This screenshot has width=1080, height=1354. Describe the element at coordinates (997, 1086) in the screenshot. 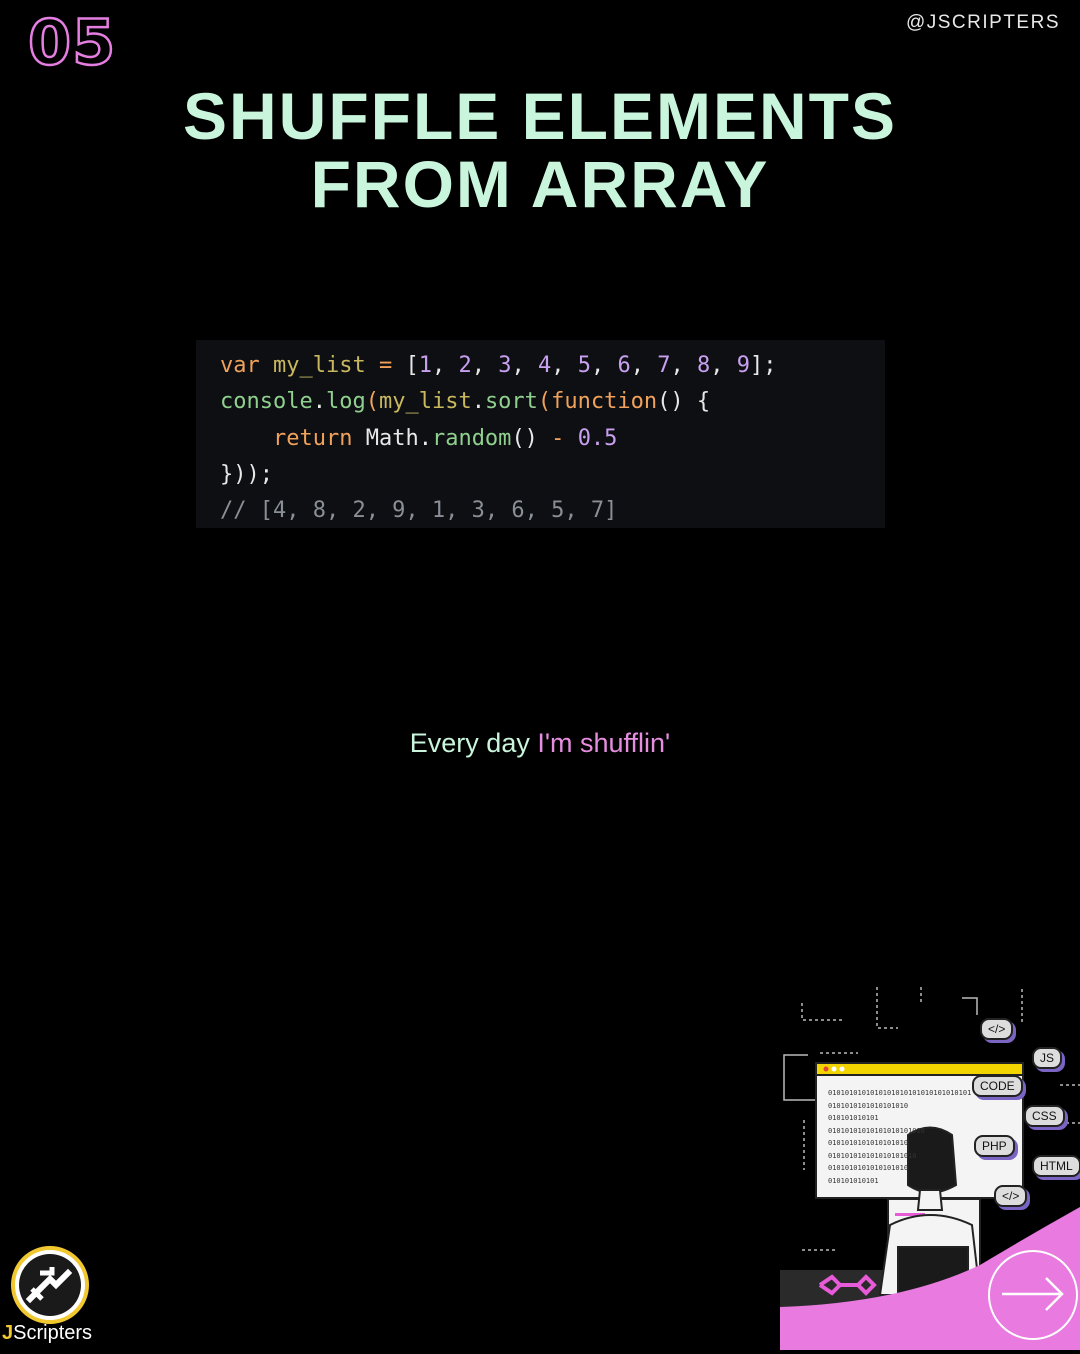

I see `code-label-badge: CODE` at that location.